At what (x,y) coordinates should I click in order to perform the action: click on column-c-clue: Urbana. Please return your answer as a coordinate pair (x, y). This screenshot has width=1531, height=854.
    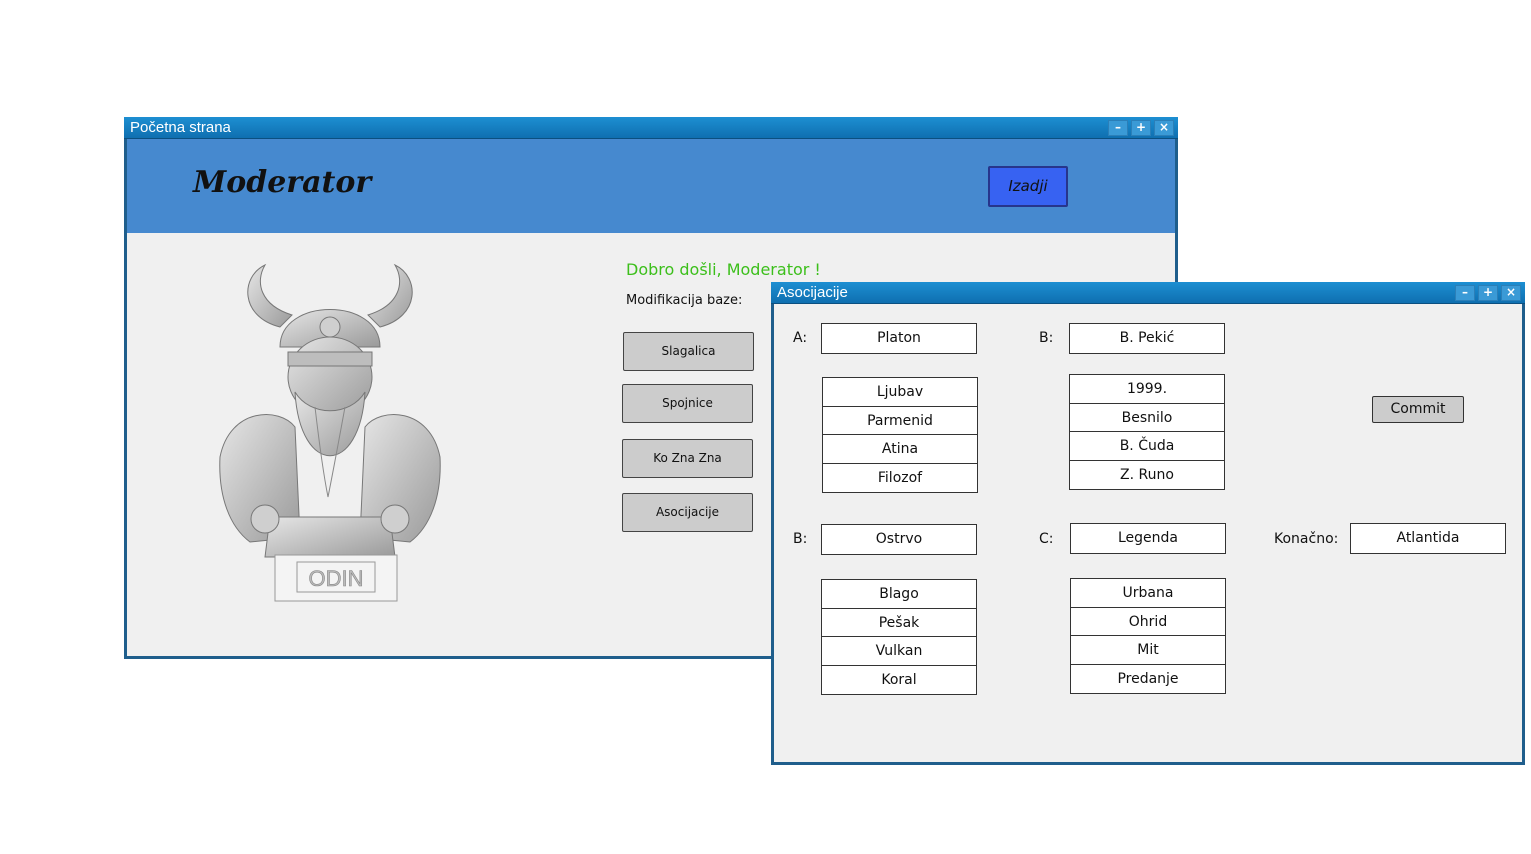
    Looking at the image, I should click on (1148, 593).